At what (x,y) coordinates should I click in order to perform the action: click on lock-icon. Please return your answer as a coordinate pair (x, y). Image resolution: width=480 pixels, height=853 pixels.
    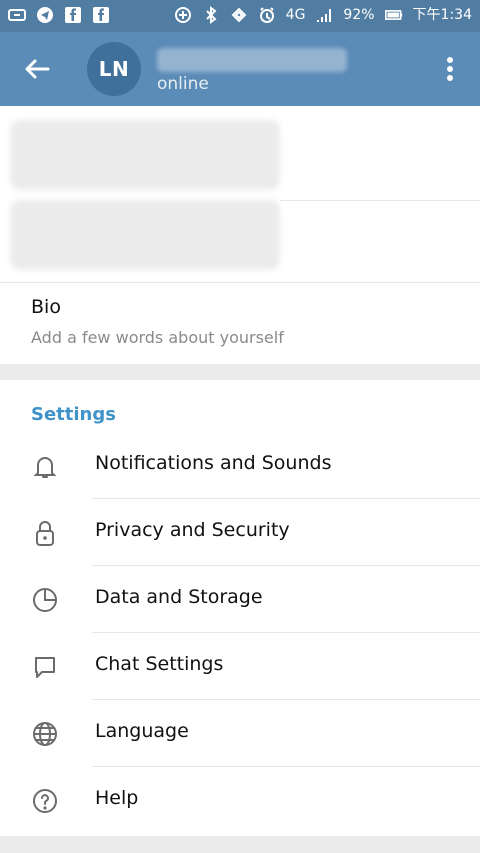
    Looking at the image, I should click on (45, 533).